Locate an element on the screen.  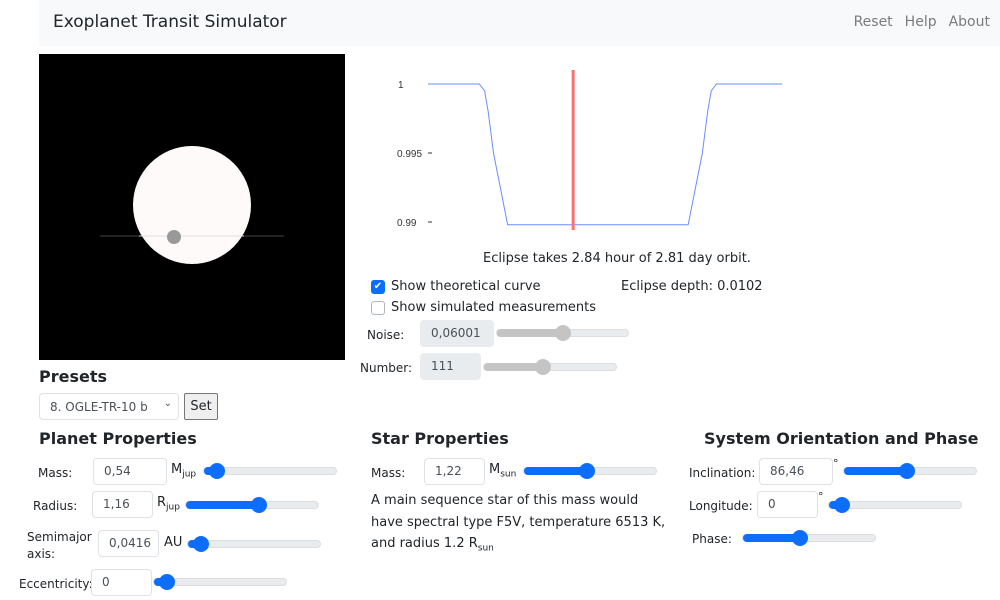
noise-slider is located at coordinates (562, 333).